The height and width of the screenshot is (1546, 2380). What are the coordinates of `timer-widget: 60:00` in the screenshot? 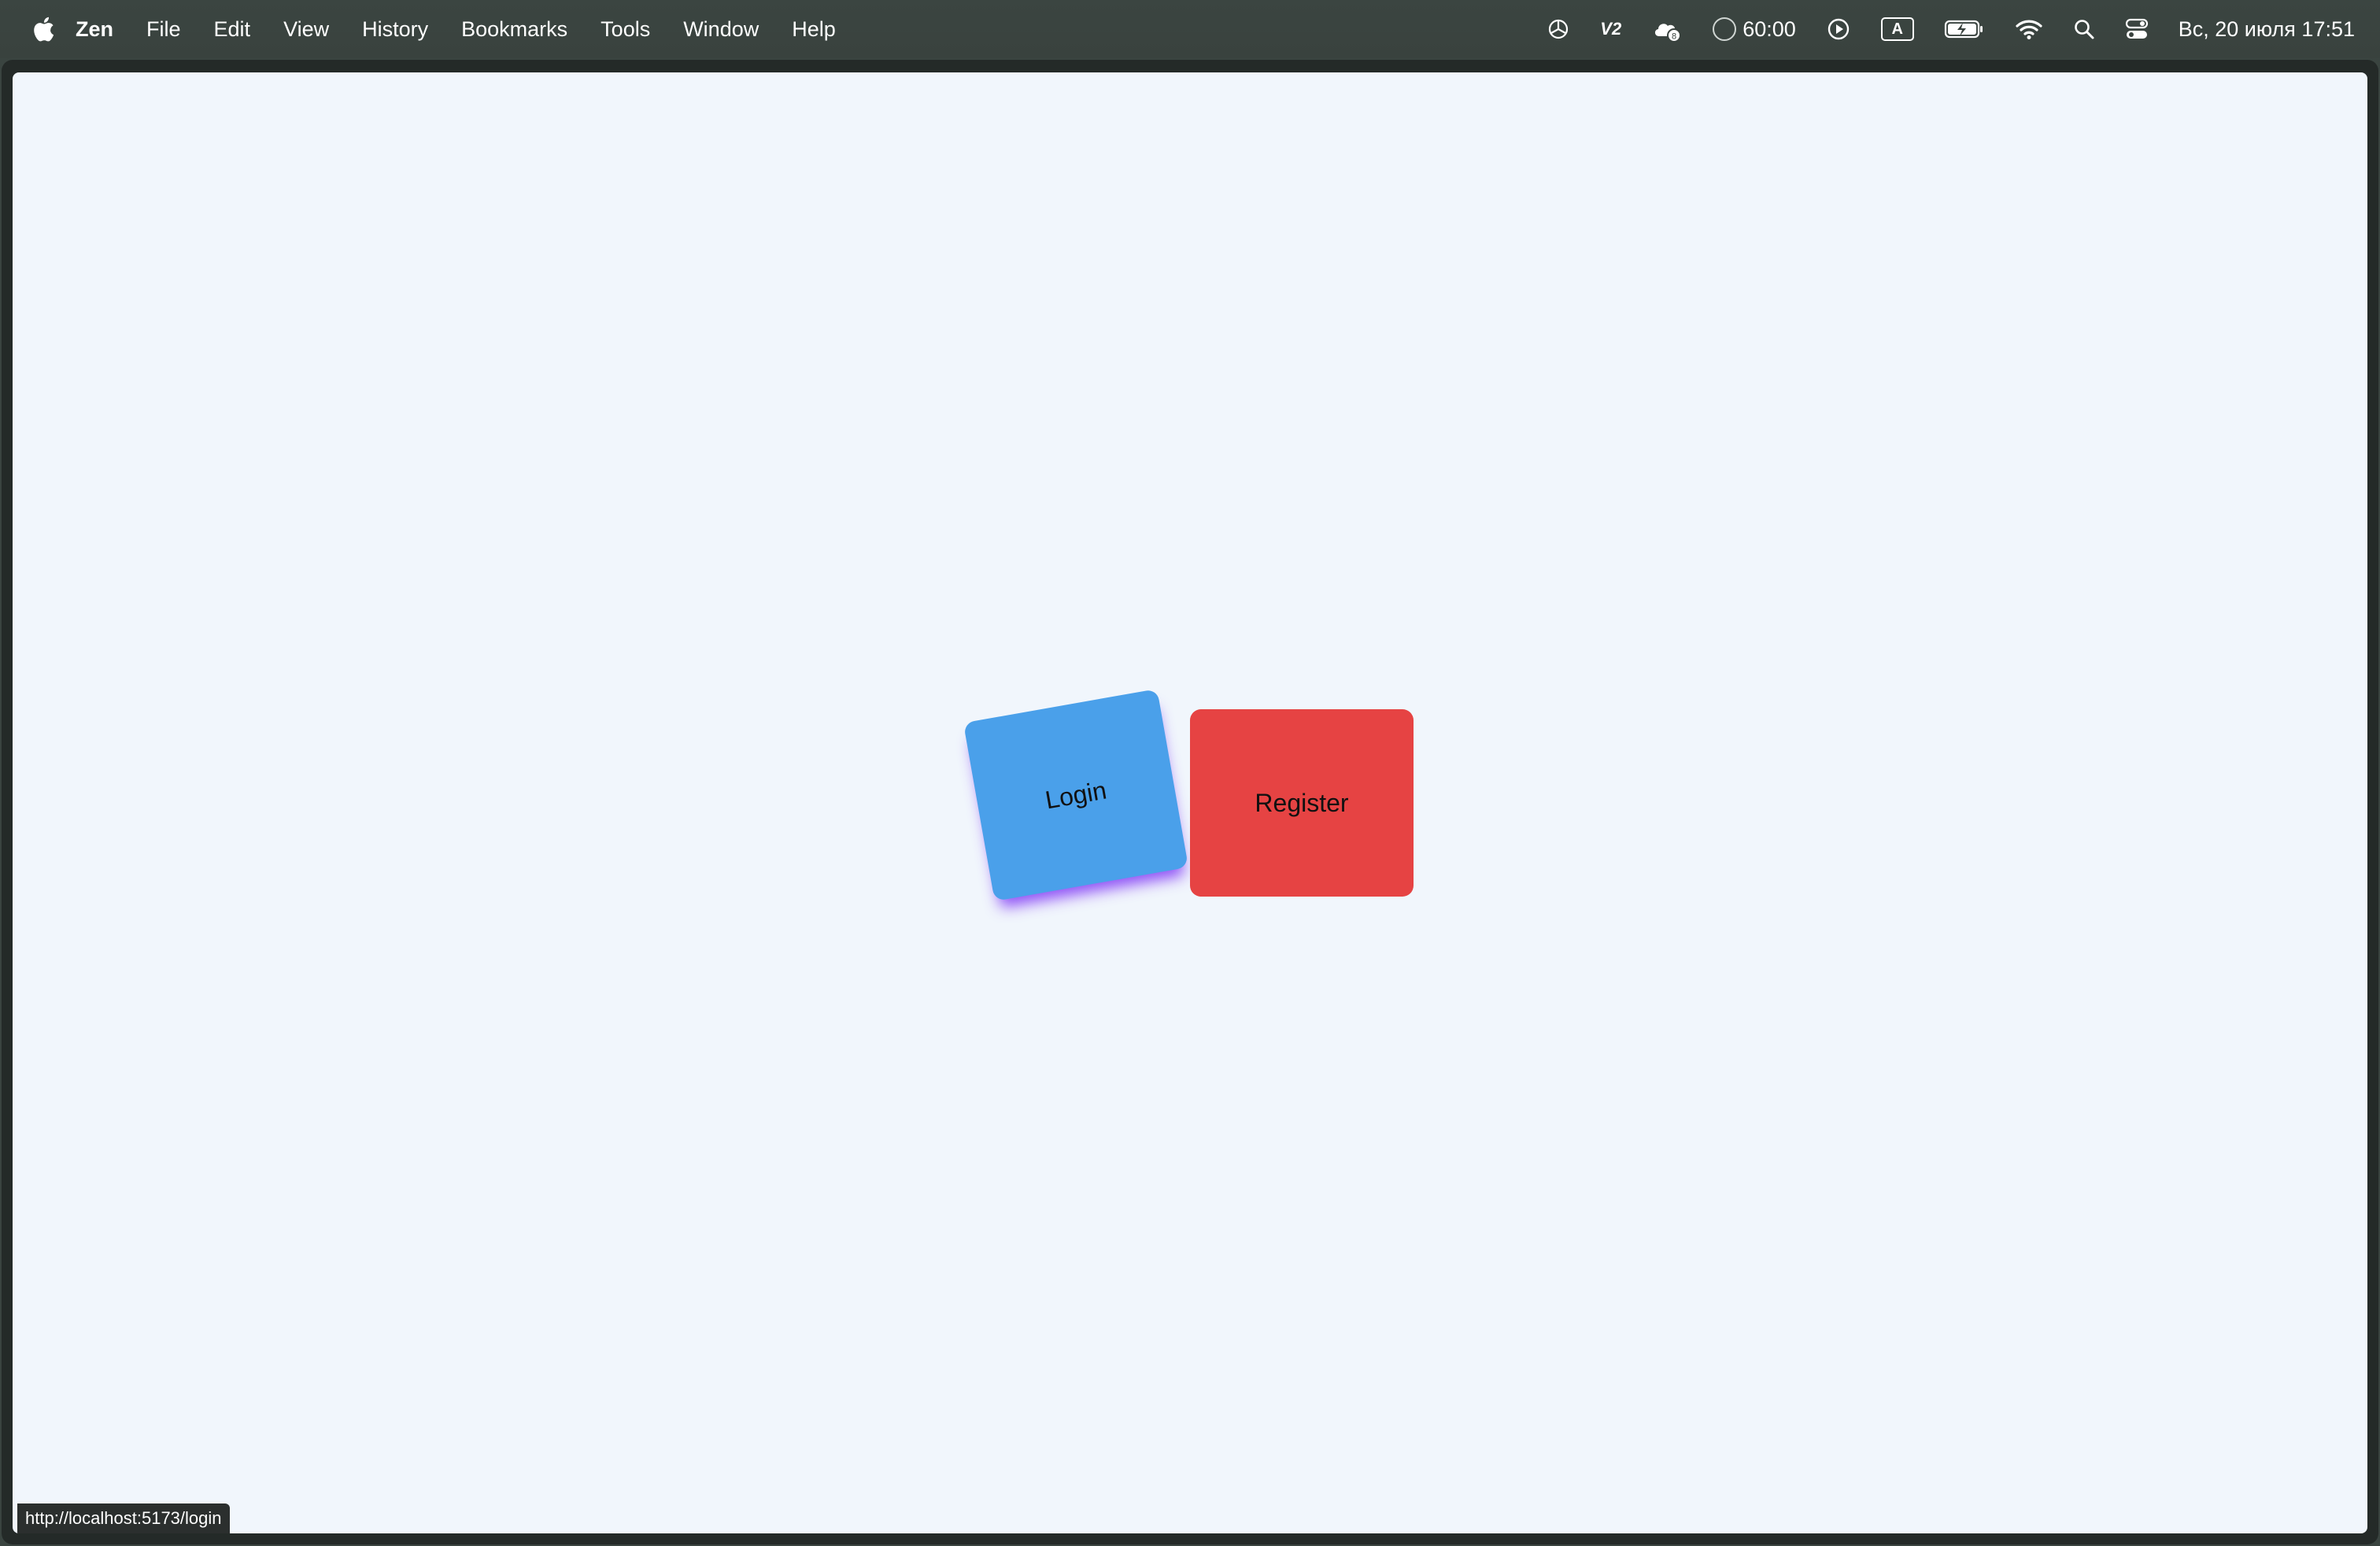 It's located at (1754, 29).